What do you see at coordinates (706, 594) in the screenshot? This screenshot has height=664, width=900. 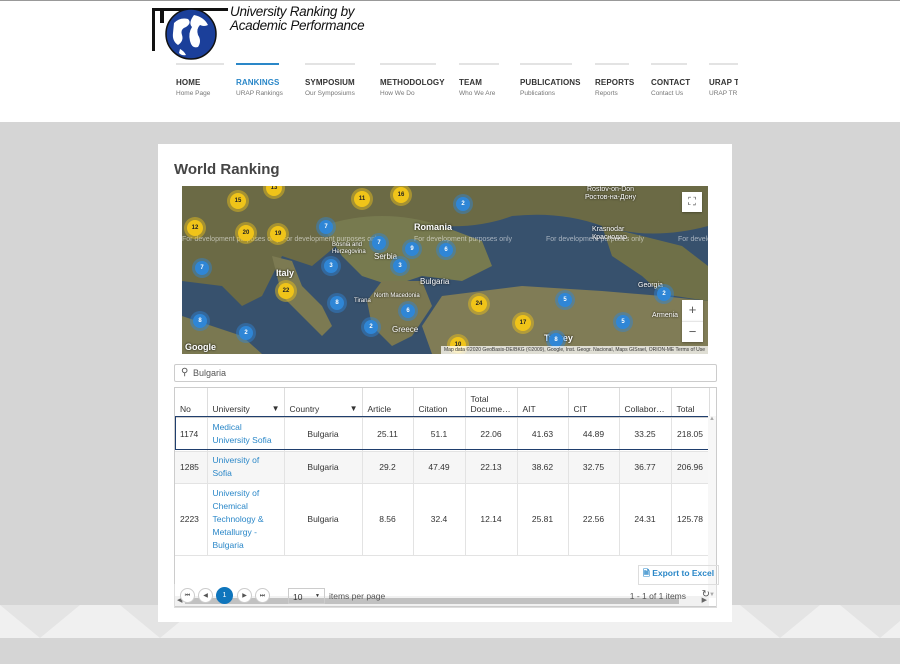 I see `refresh-icon: ↻` at bounding box center [706, 594].